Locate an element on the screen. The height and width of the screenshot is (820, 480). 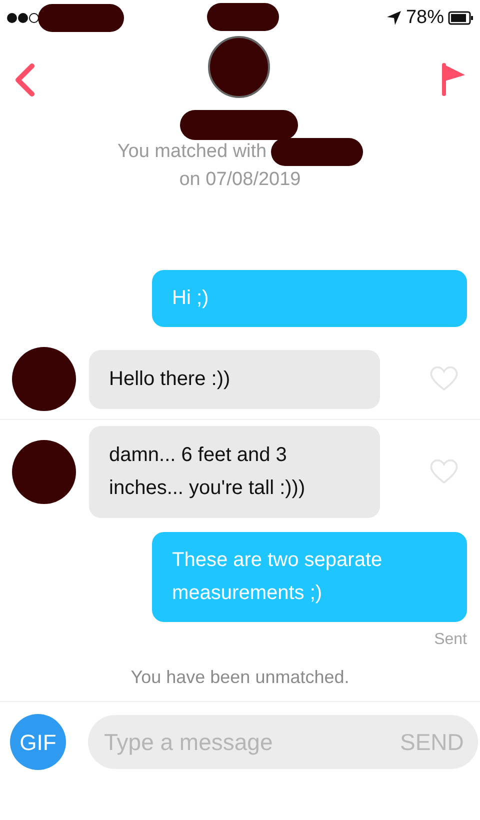
message-bubble: Hi ;) is located at coordinates (309, 298).